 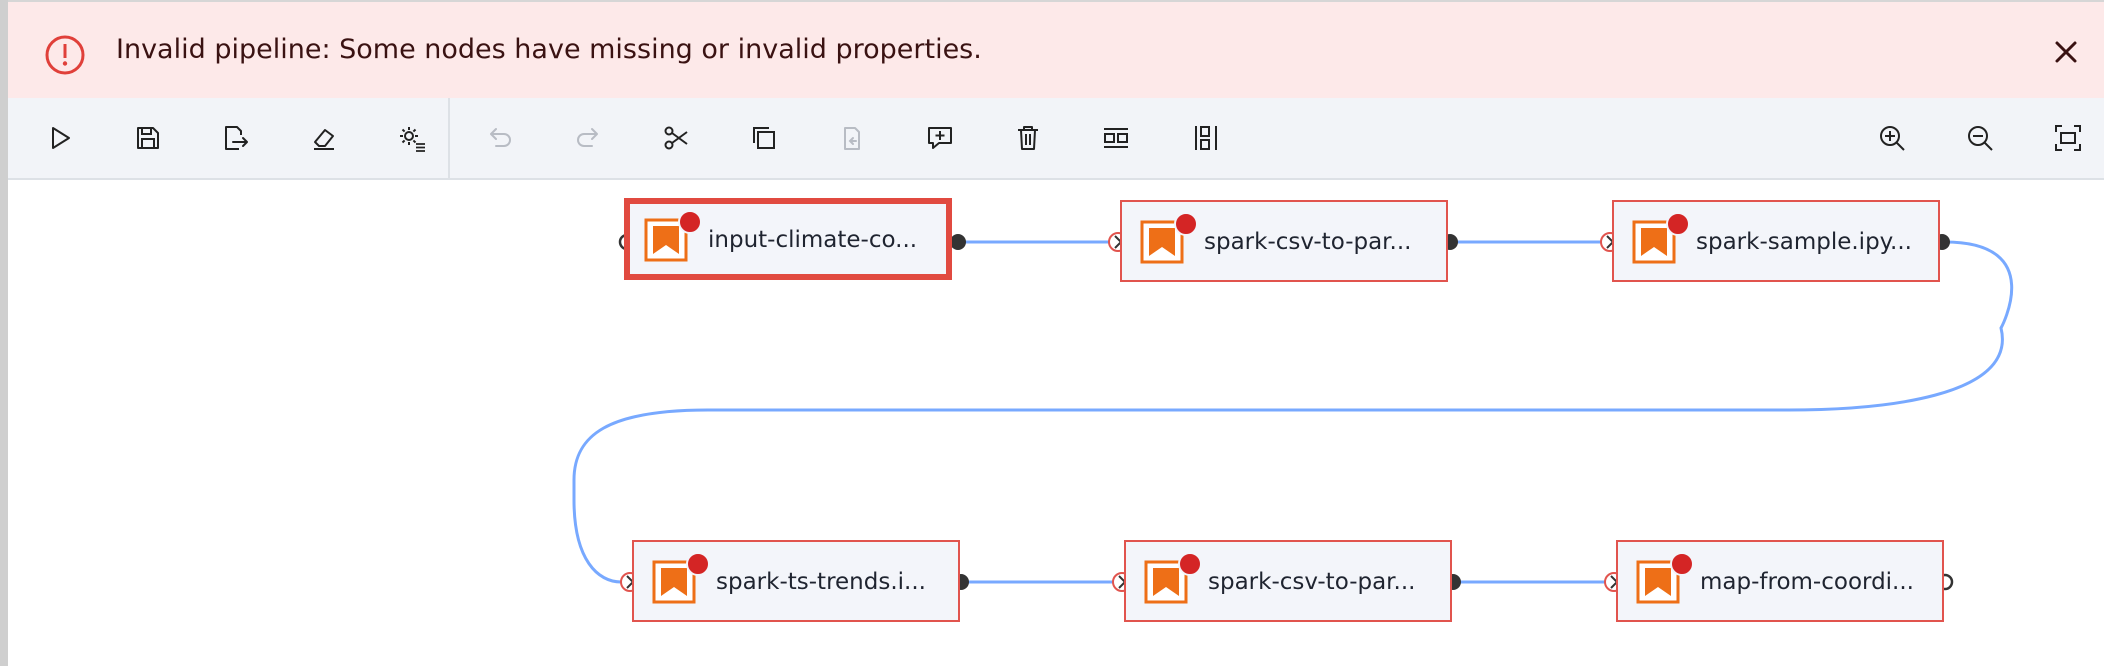 I want to click on eraser-icon, so click(x=324, y=139).